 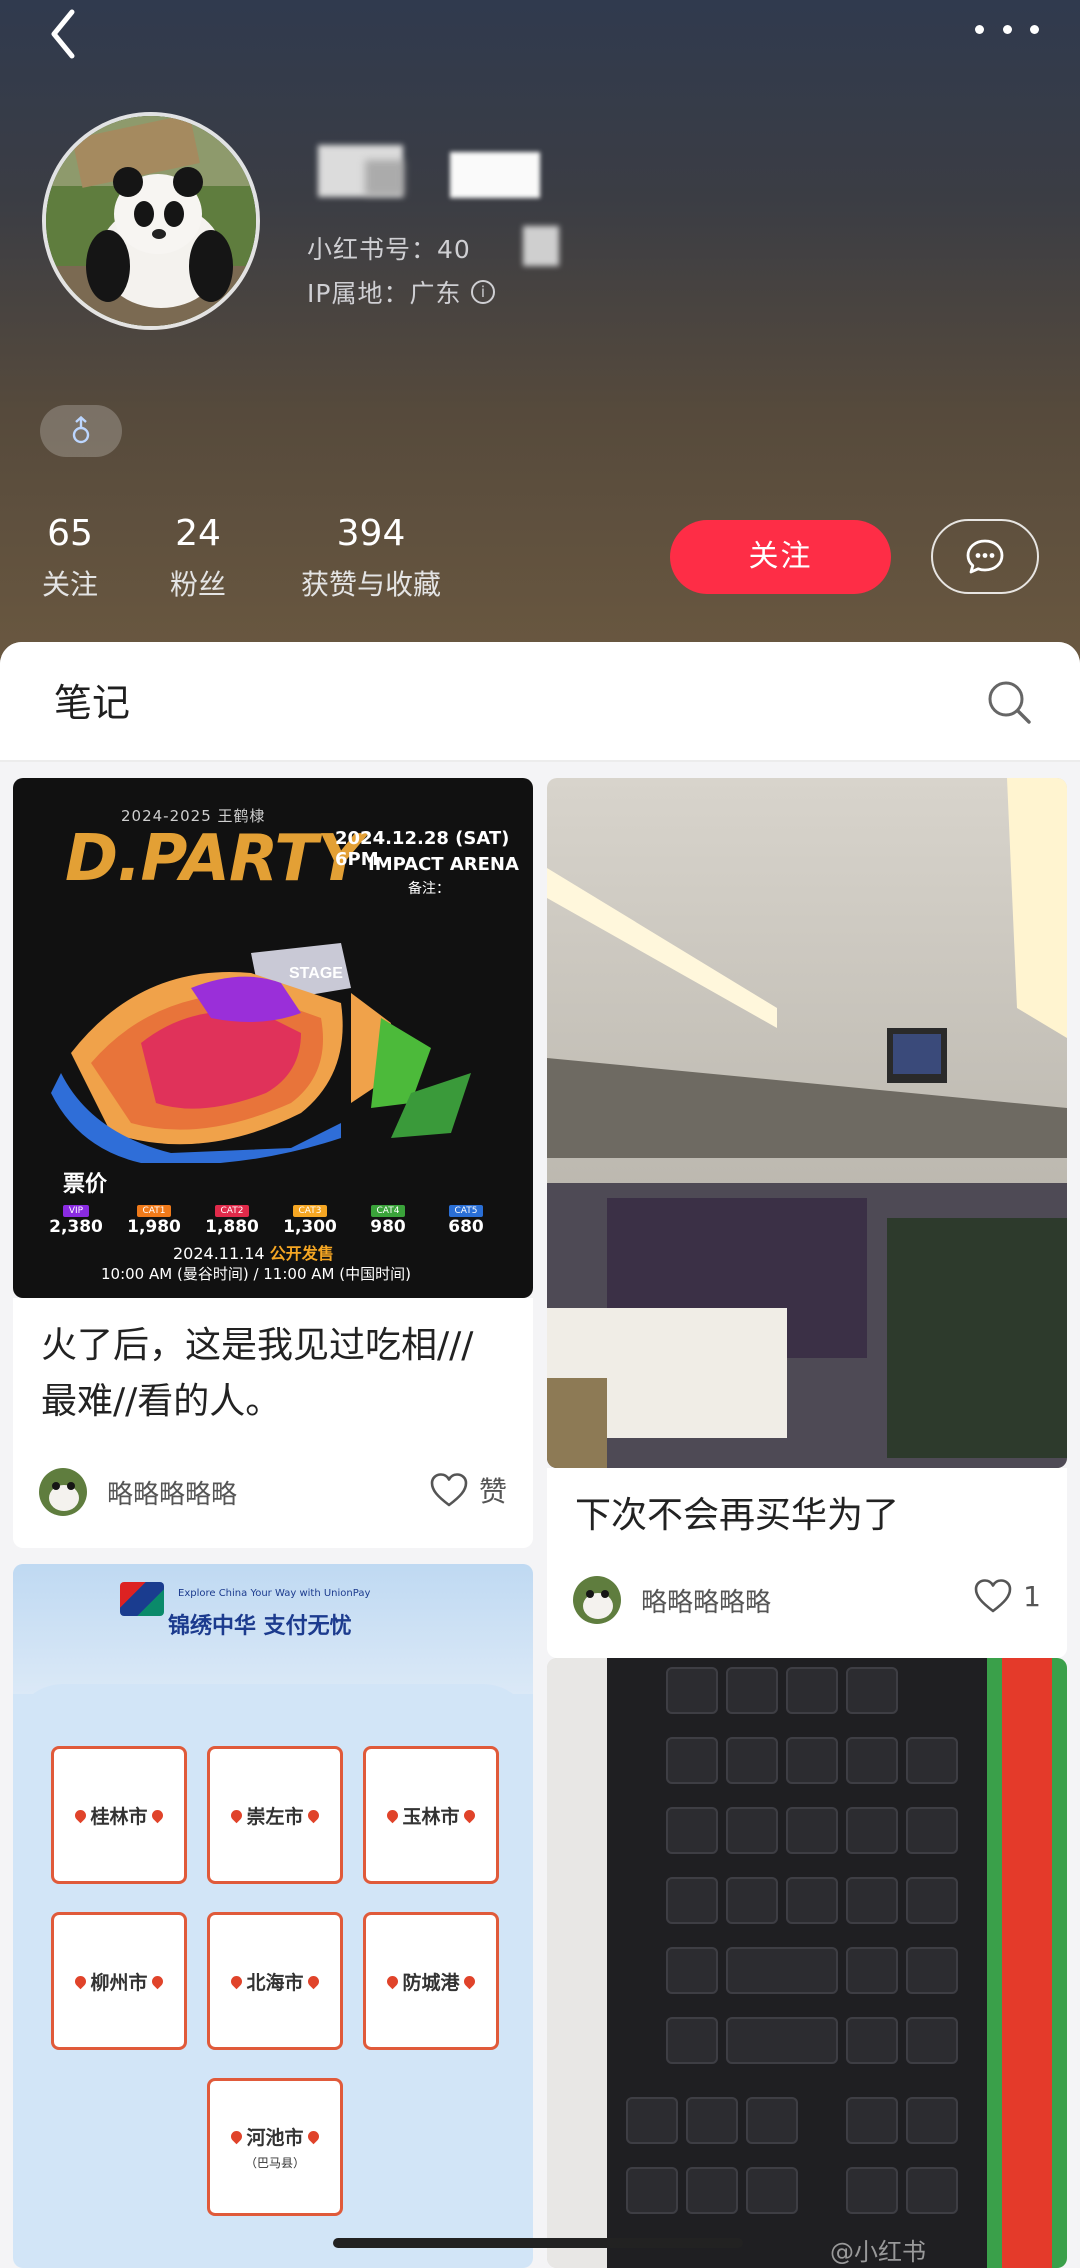 What do you see at coordinates (198, 533) in the screenshot?
I see `stat-followers-value: 24` at bounding box center [198, 533].